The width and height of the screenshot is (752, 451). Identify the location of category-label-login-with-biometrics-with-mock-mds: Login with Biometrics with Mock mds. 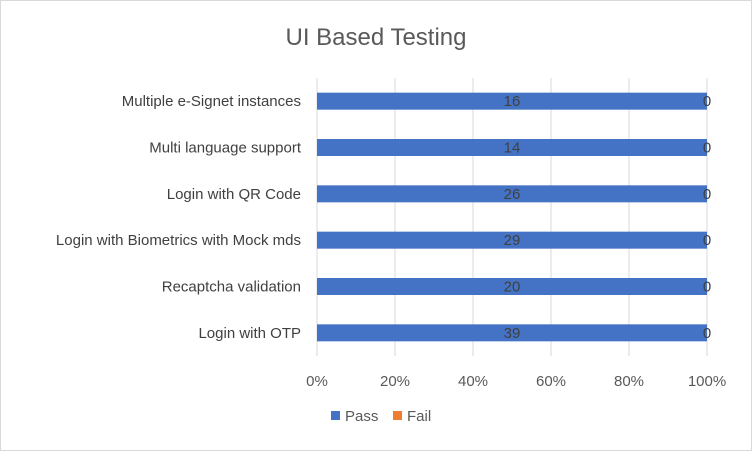
(178, 240).